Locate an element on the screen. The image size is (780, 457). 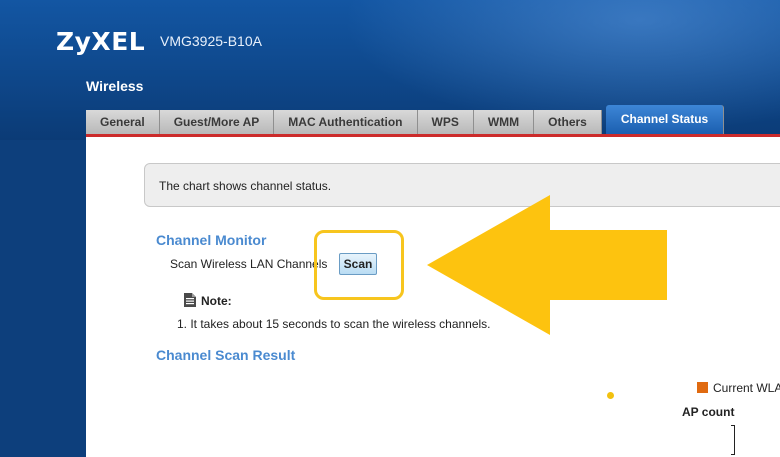
tab-wmm: WMM is located at coordinates (504, 122).